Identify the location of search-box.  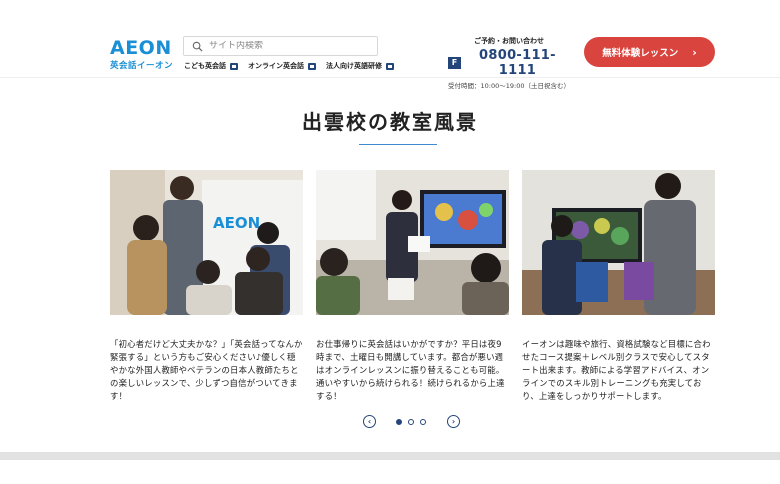
(280, 46).